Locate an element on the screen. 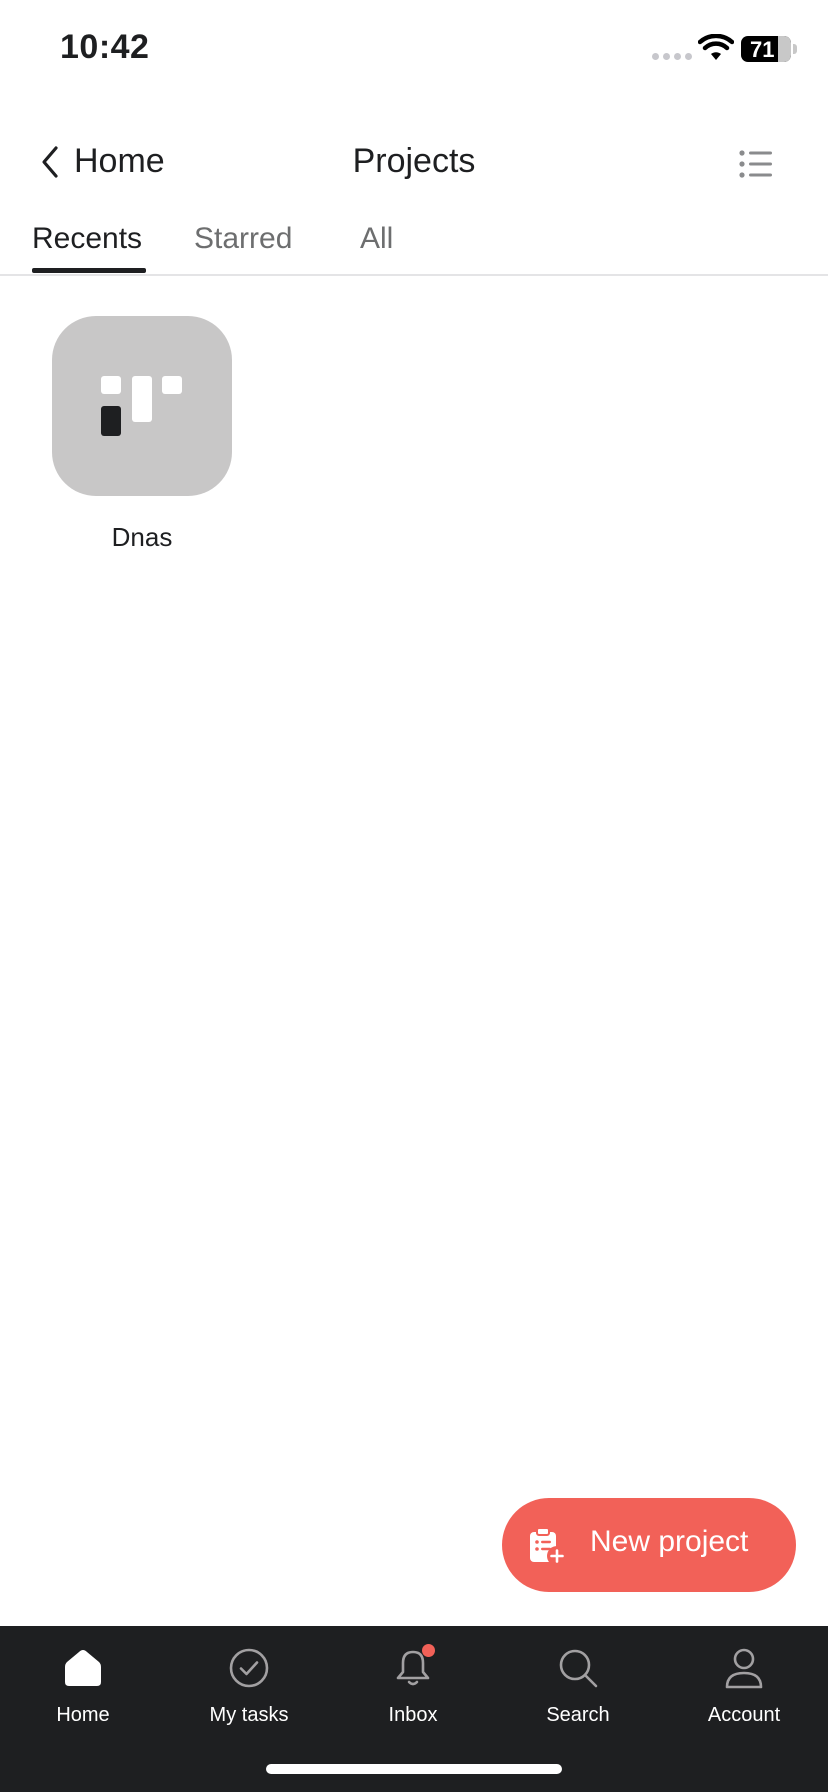 The image size is (828, 1792). nav-my-tasks-label: My tasks is located at coordinates (249, 1715).